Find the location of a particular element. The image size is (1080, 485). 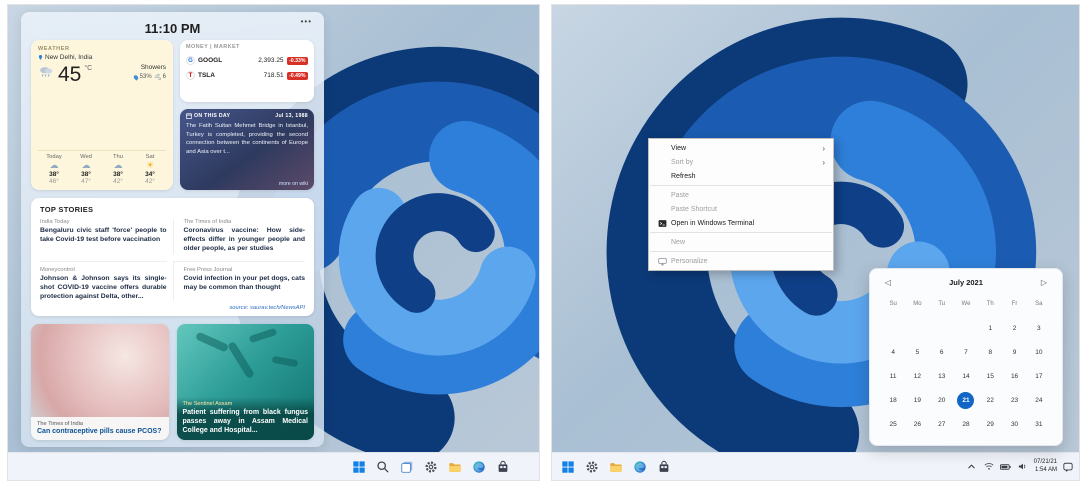

calendar-day: 26 is located at coordinates (917, 424).